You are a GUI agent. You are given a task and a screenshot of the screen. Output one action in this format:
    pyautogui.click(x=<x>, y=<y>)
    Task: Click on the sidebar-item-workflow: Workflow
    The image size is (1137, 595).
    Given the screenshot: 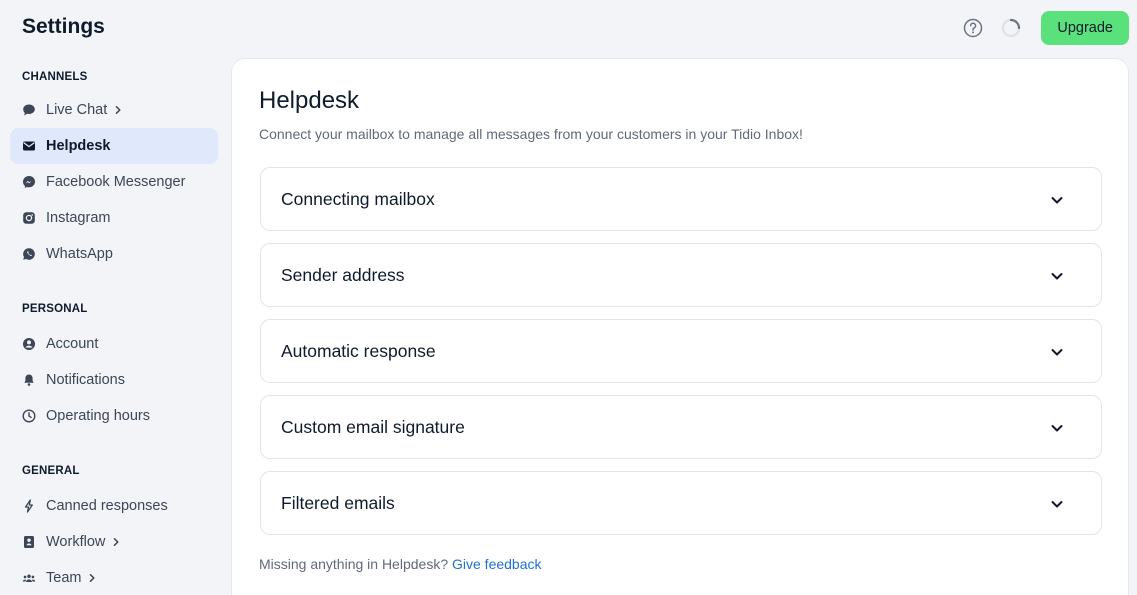 What is the action you would take?
    pyautogui.click(x=114, y=542)
    